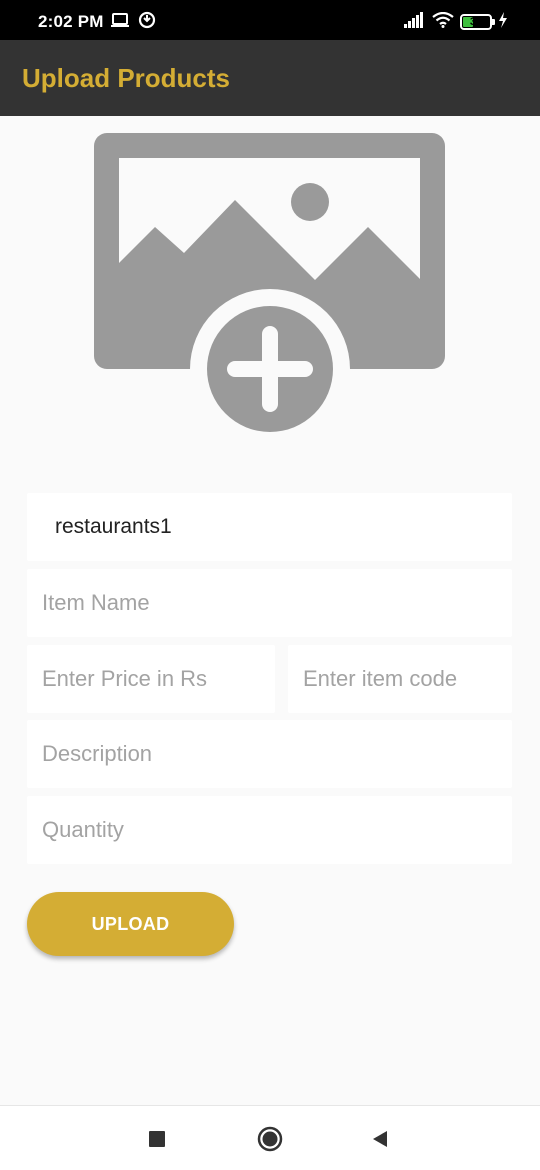  I want to click on status-icons-right: 34, so click(456, 22).